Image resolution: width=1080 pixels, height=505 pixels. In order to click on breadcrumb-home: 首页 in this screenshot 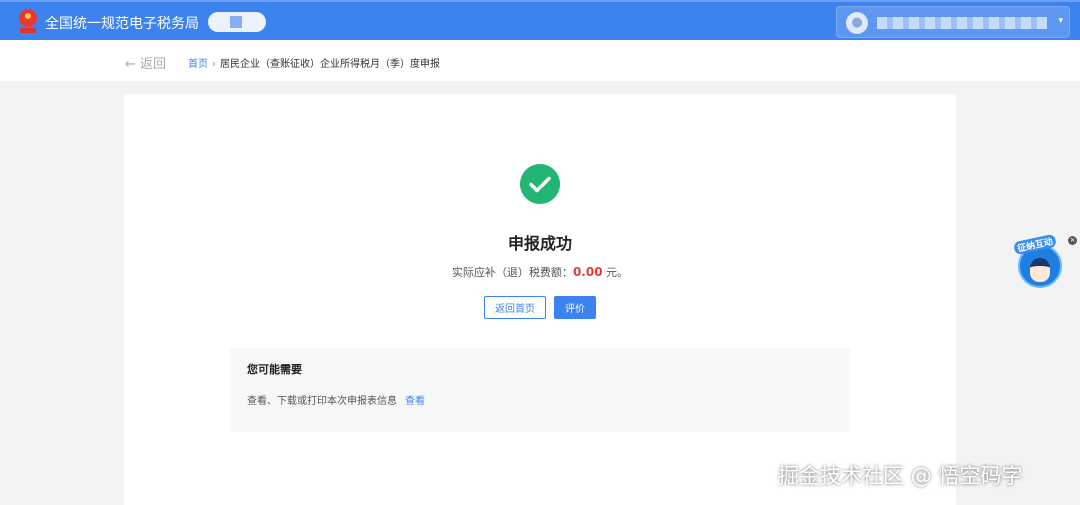, I will do `click(198, 64)`.